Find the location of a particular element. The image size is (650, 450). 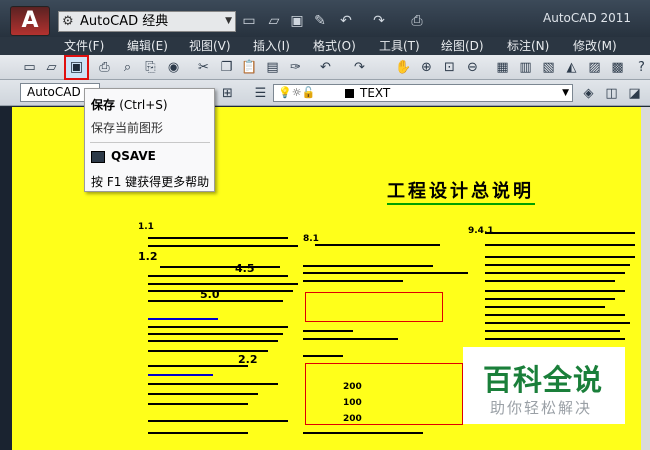

tooltip-title: 保存 (Ctrl+S) is located at coordinates (129, 105).